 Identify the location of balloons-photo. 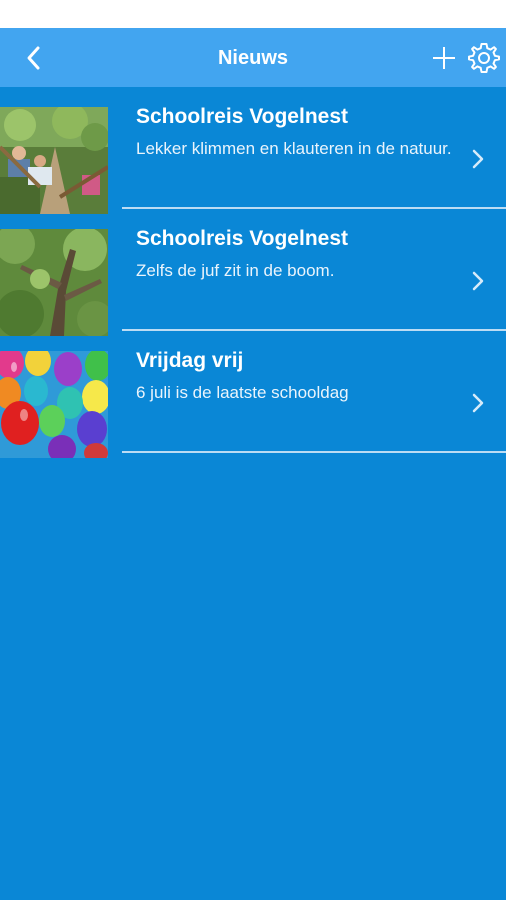
(54, 404).